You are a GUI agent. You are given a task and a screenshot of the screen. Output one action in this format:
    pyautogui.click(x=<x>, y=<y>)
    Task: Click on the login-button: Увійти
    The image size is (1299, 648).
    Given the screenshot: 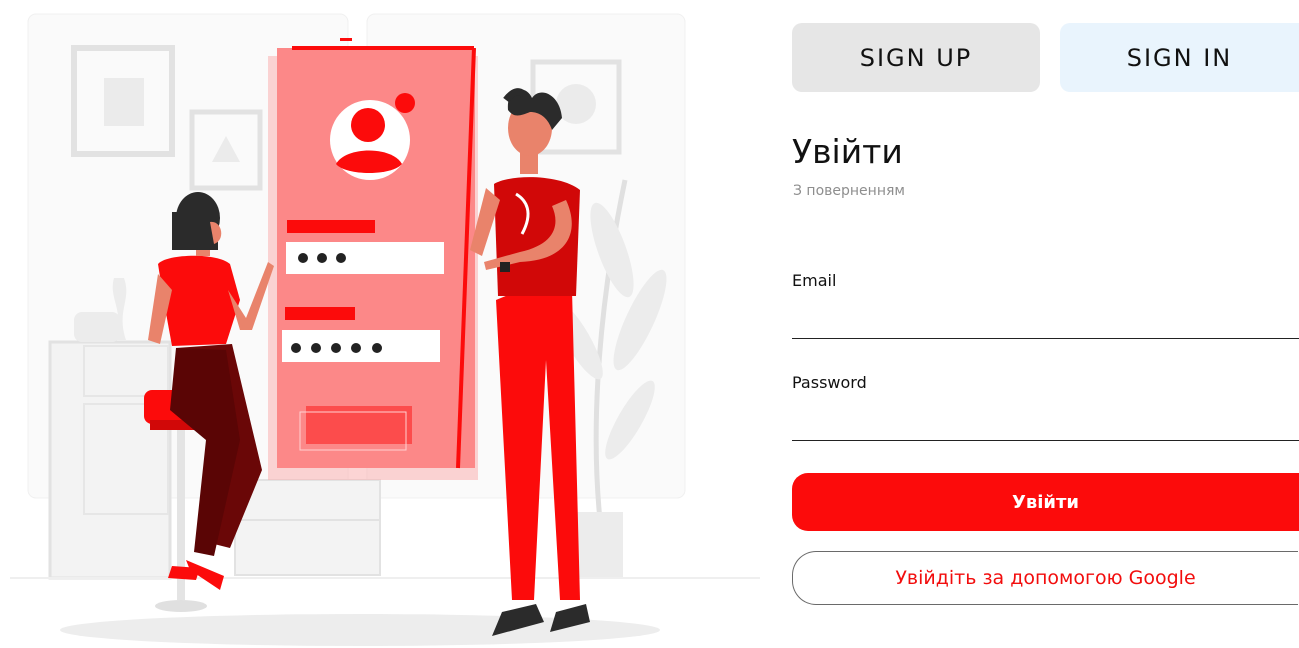 What is the action you would take?
    pyautogui.click(x=1045, y=502)
    